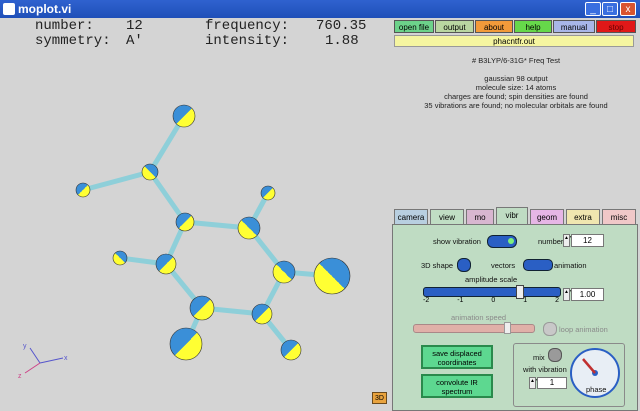 This screenshot has width=640, height=411. Describe the element at coordinates (534, 383) in the screenshot. I see `mix-stepper: ▲▼` at that location.